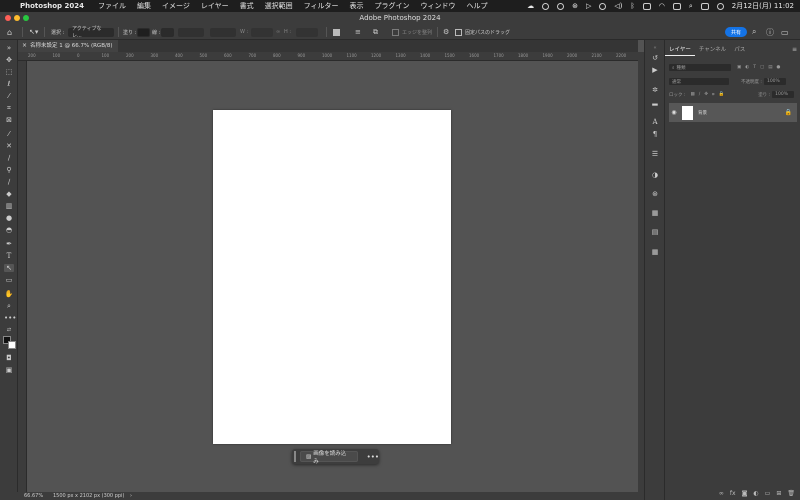 The width and height of the screenshot is (800, 500). Describe the element at coordinates (358, 32) in the screenshot. I see `path-alignment-icon: ≡` at that location.